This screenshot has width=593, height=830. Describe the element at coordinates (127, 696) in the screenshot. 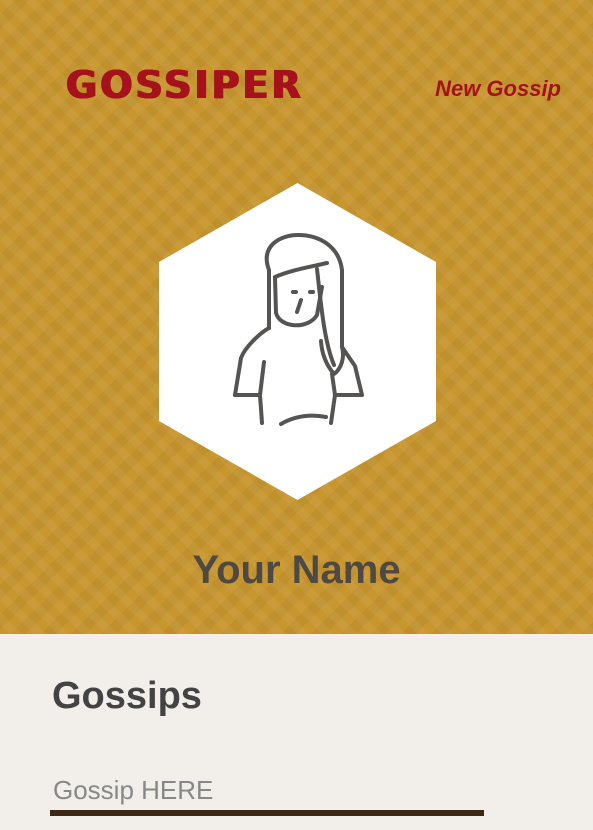

I see `gossips-title: Gossips` at that location.